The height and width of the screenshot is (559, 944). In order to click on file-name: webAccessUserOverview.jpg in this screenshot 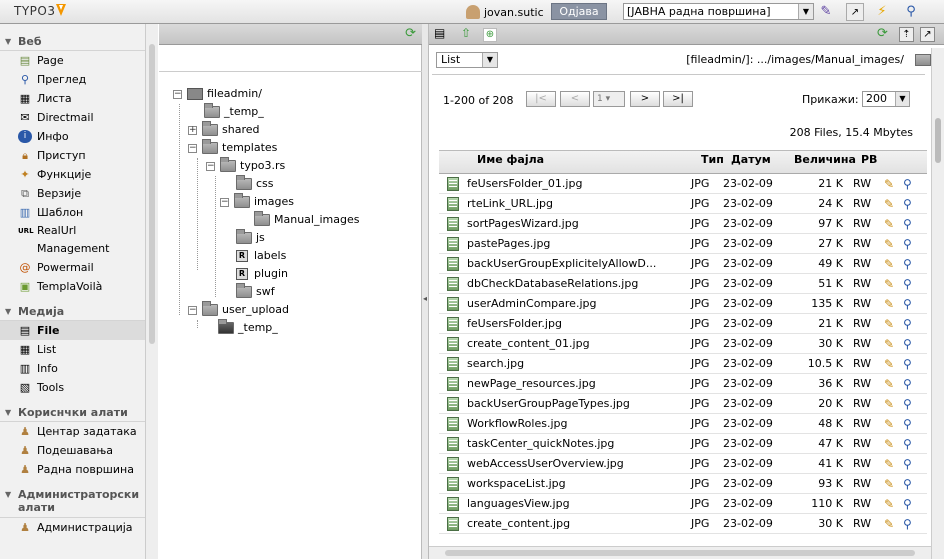, I will do `click(566, 464)`.